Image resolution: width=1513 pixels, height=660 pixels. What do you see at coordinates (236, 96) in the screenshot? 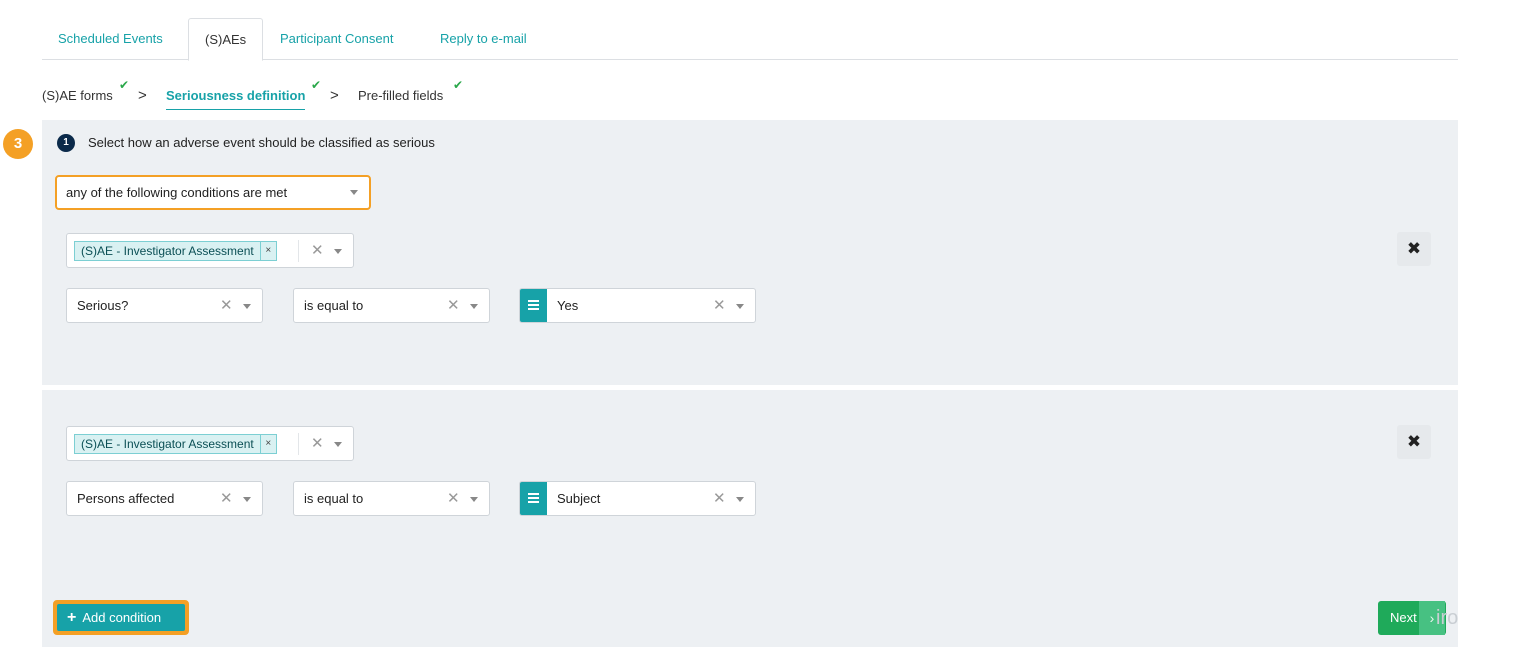
I see `breadcrumb-seriousness-definition: Seriousness definition` at bounding box center [236, 96].